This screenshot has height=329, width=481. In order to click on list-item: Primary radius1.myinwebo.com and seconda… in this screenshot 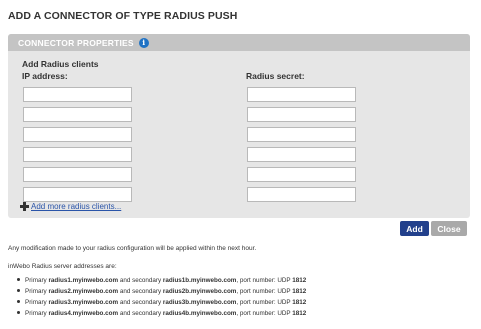, I will do `click(159, 280)`.